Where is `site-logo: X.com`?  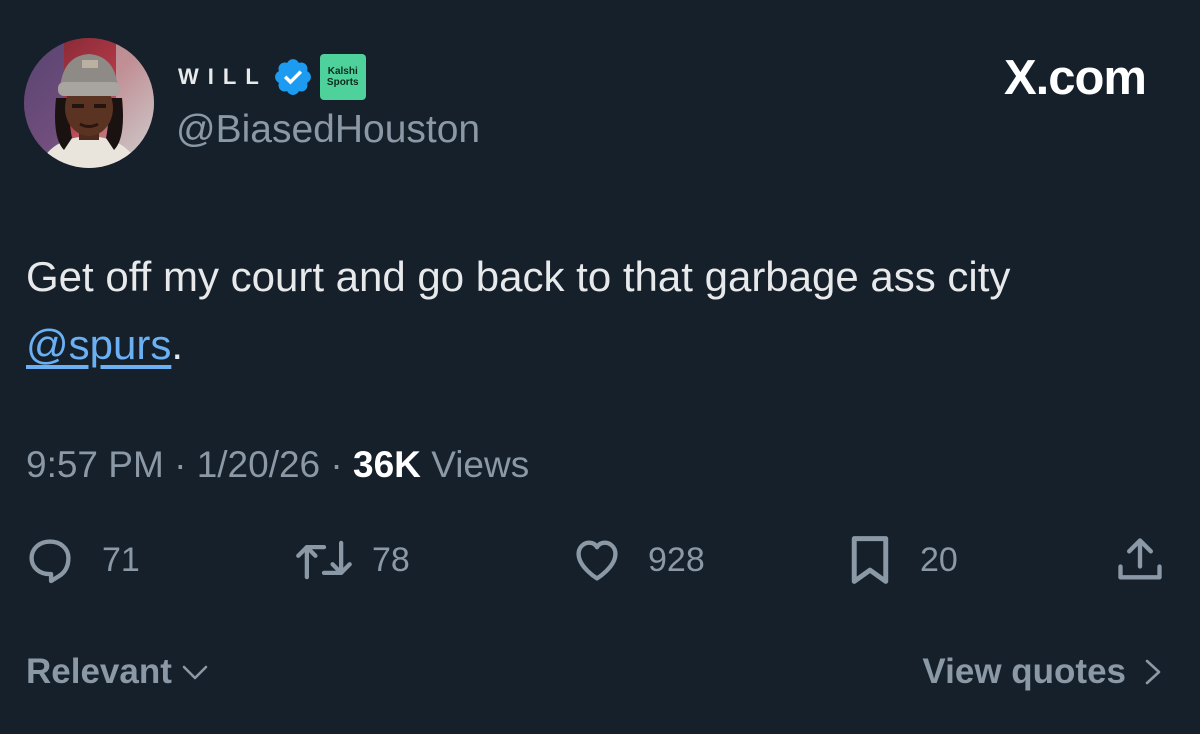 site-logo: X.com is located at coordinates (1075, 78).